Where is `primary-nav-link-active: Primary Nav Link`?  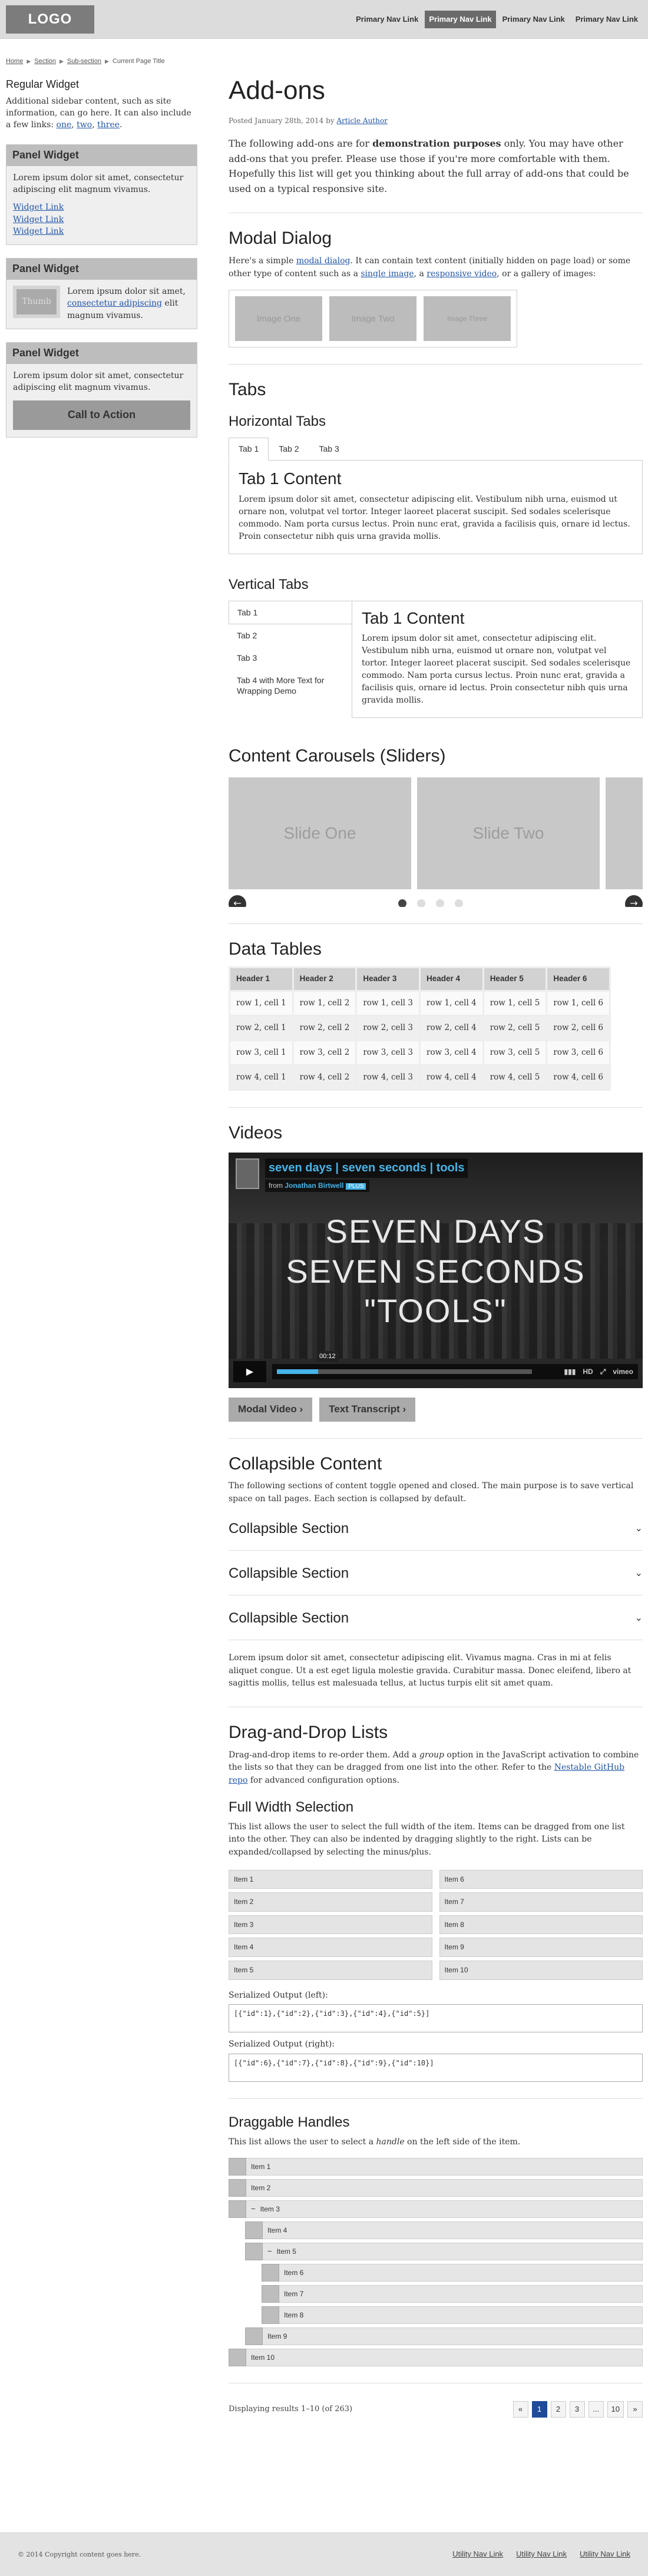
primary-nav-link-active: Primary Nav Link is located at coordinates (460, 20).